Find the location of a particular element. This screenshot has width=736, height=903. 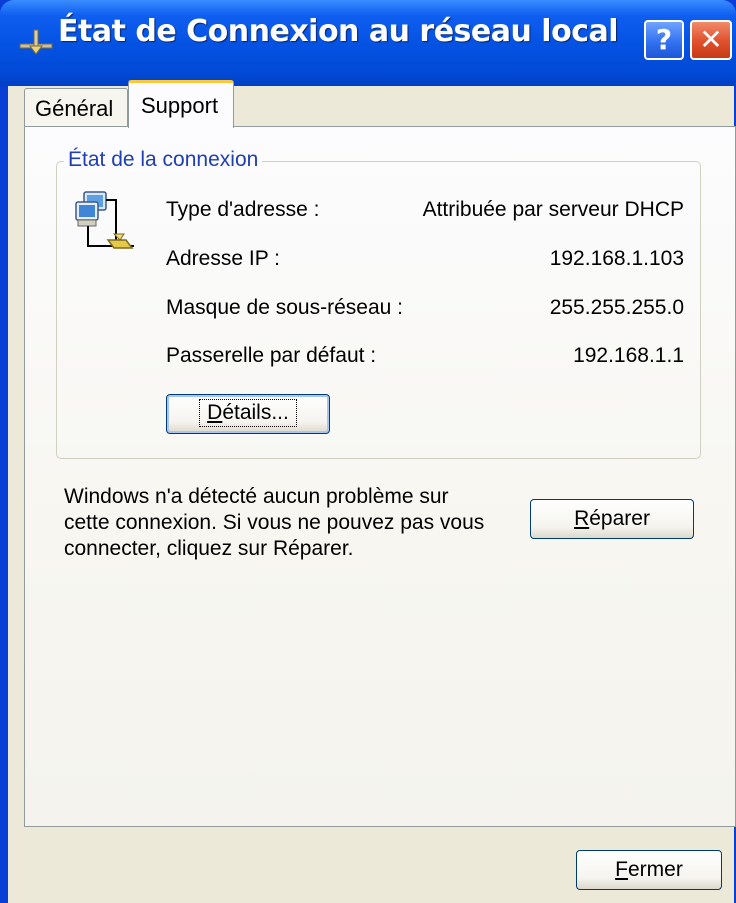

connection-status-legend: État de la connexion is located at coordinates (163, 160).